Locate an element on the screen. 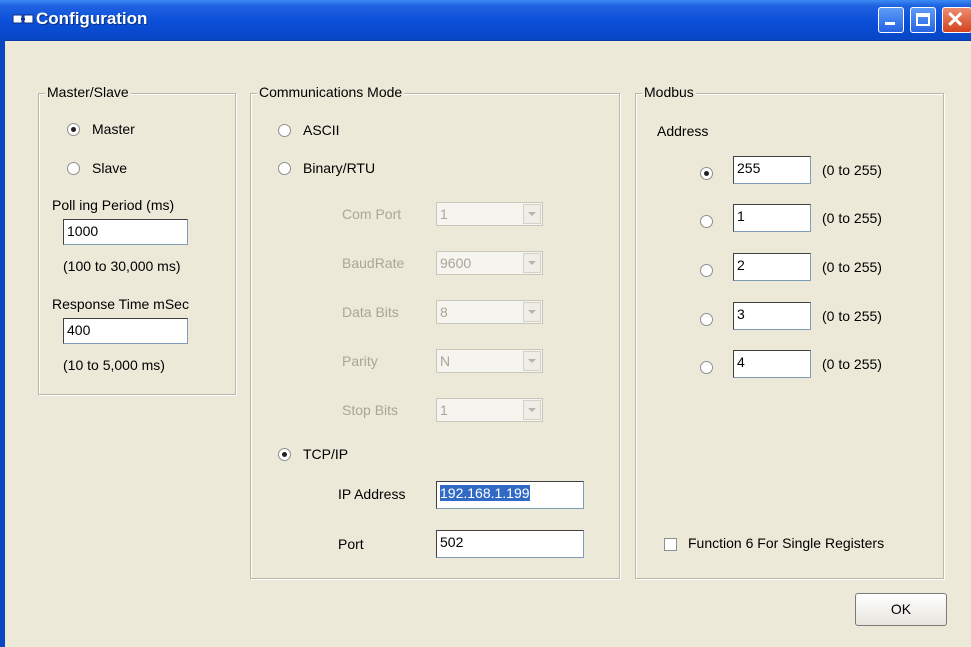 The width and height of the screenshot is (971, 647). title-bar: Configuration ✕ is located at coordinates (485, 20).